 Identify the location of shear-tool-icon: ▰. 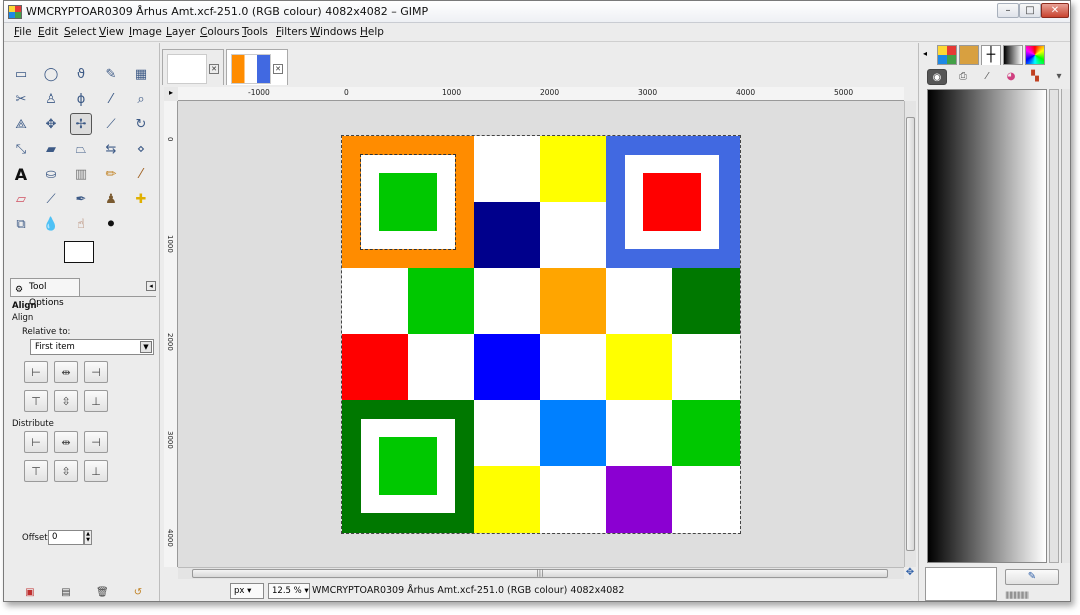
(51, 149).